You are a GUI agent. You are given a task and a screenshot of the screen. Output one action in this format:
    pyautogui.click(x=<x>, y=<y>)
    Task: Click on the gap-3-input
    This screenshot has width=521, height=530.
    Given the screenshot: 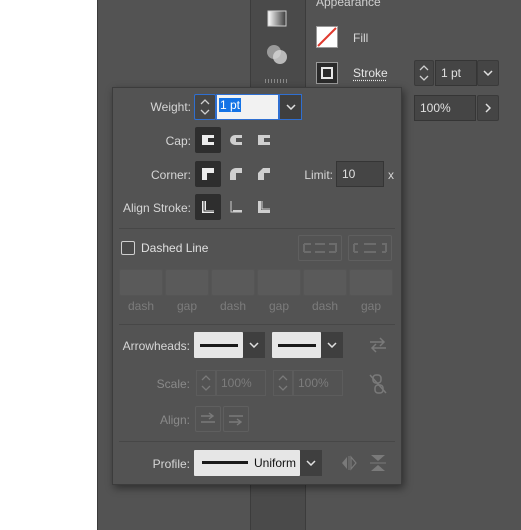 What is the action you would take?
    pyautogui.click(x=371, y=282)
    